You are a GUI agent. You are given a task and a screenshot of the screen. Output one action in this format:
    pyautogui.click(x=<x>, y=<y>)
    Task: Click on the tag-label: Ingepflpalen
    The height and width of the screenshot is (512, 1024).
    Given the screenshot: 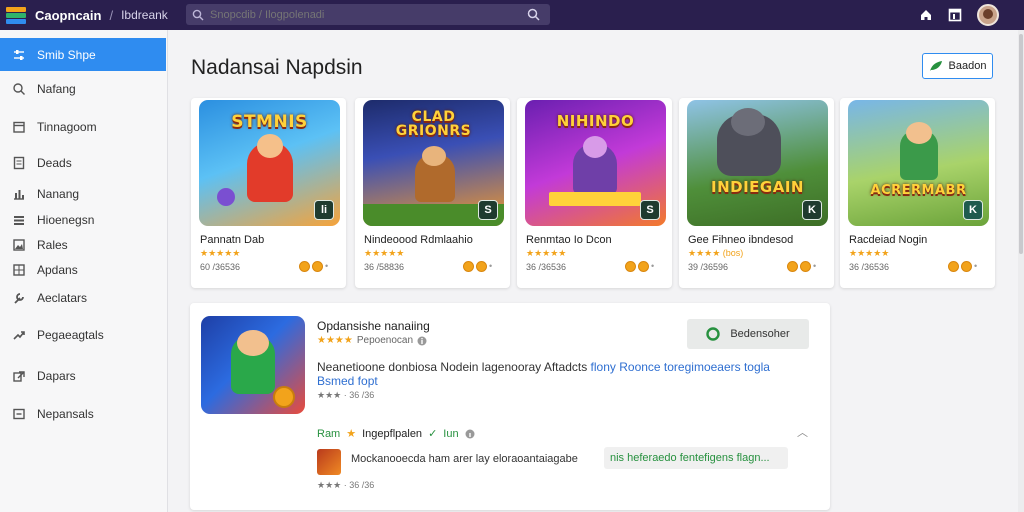 What is the action you would take?
    pyautogui.click(x=392, y=434)
    